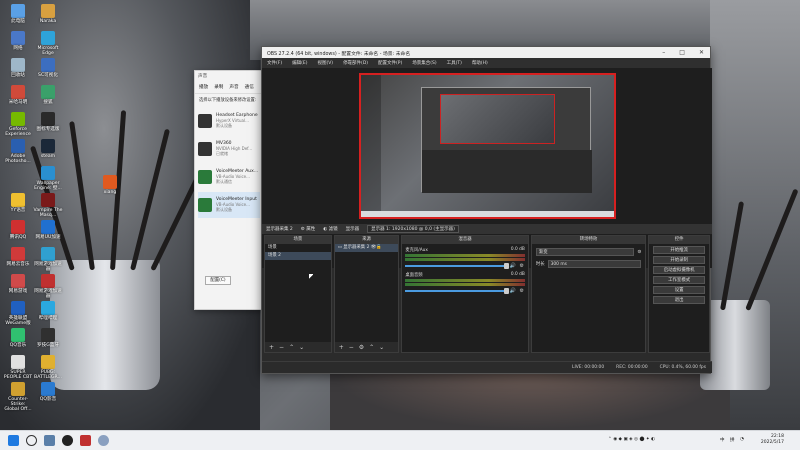 This screenshot has width=800, height=450. I want to click on scene-item-selected: 场景 2, so click(298, 256).